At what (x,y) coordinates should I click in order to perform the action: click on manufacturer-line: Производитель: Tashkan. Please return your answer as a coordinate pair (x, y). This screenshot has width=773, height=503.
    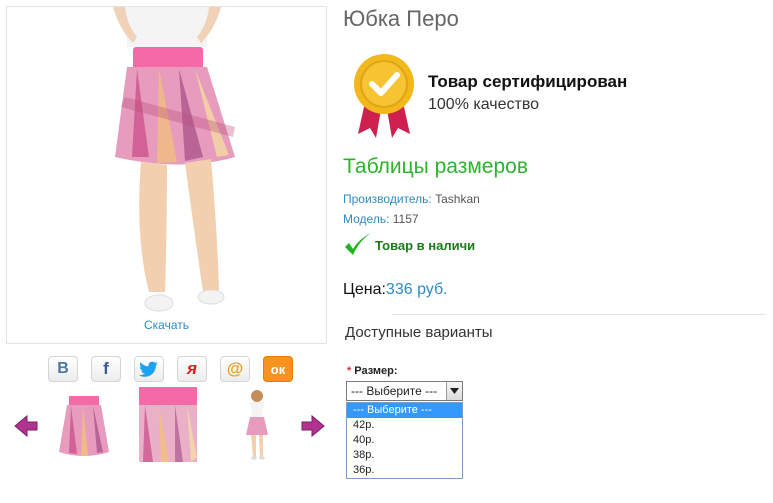
    Looking at the image, I should click on (411, 199).